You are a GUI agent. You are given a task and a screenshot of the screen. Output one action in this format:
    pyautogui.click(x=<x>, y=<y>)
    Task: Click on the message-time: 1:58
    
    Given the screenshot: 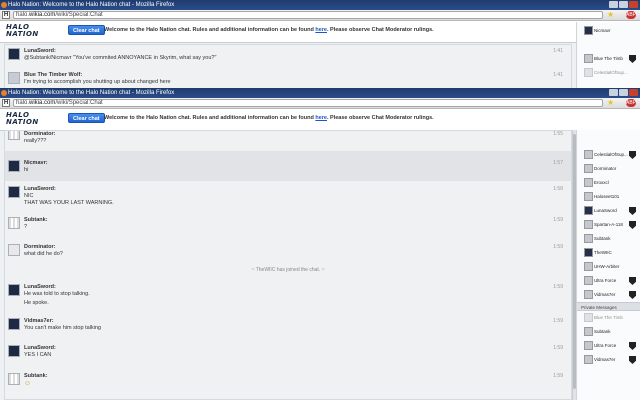 What is the action you would take?
    pyautogui.click(x=558, y=189)
    